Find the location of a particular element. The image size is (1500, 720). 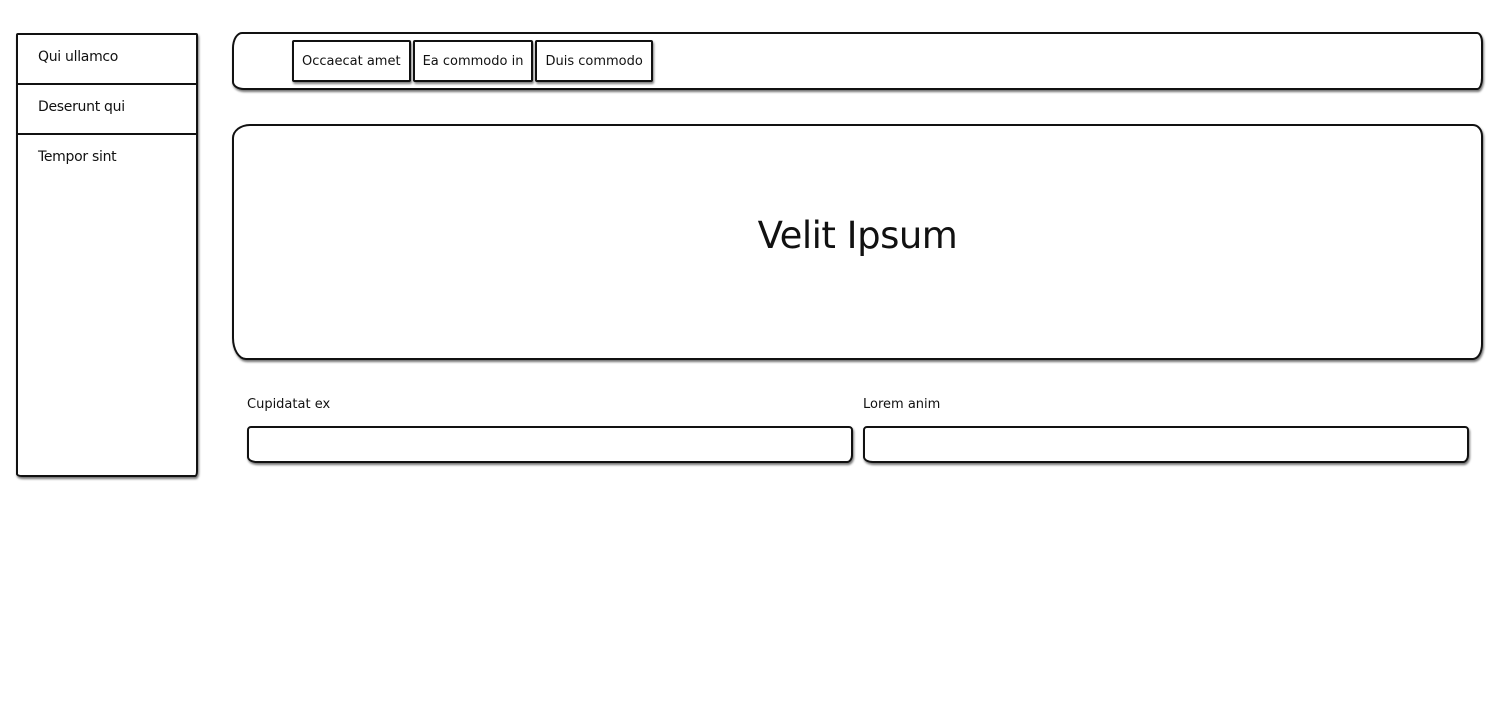

sidebar-item-label: Tempor sint is located at coordinates (77, 157).